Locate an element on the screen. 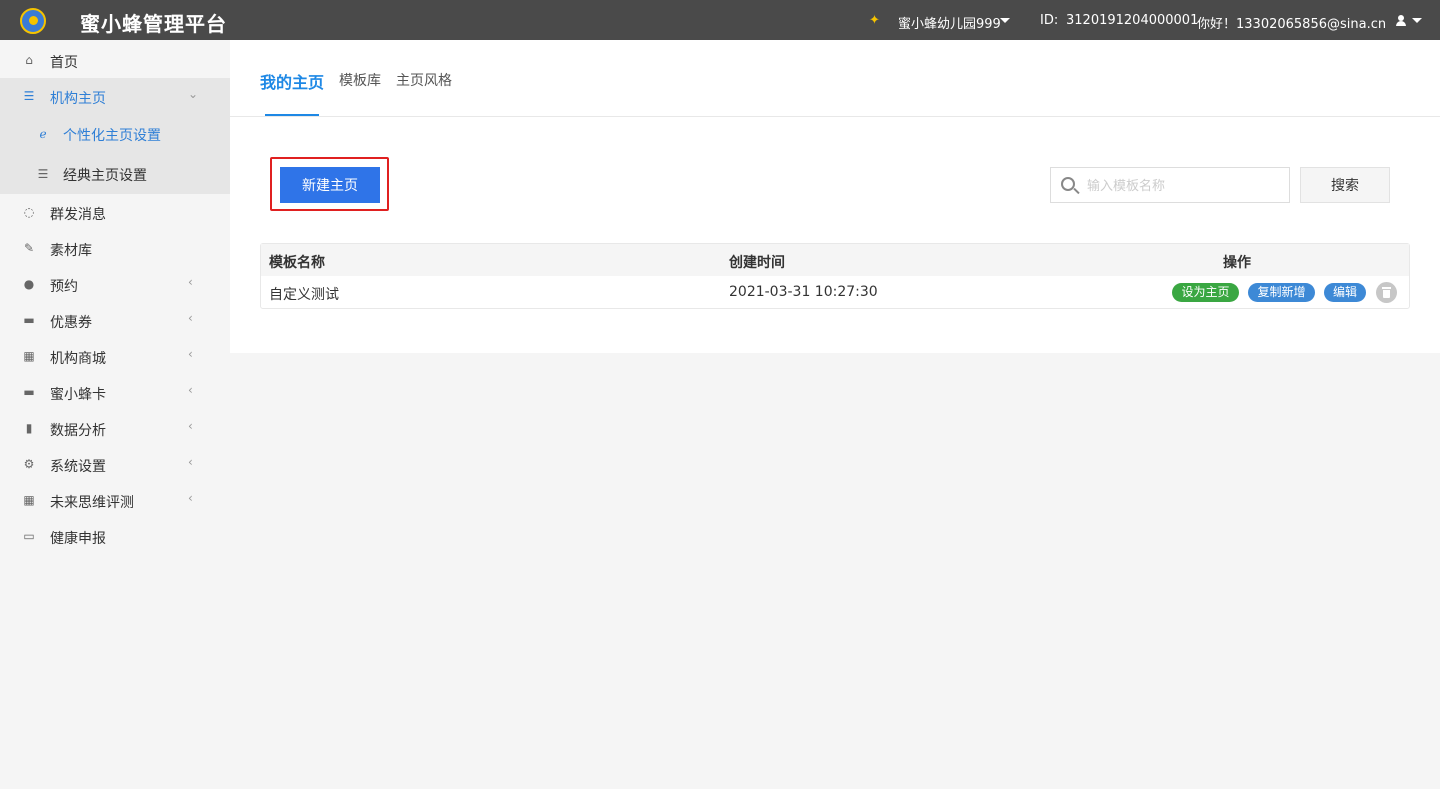  gears-icon: ⚙ is located at coordinates (29, 464).